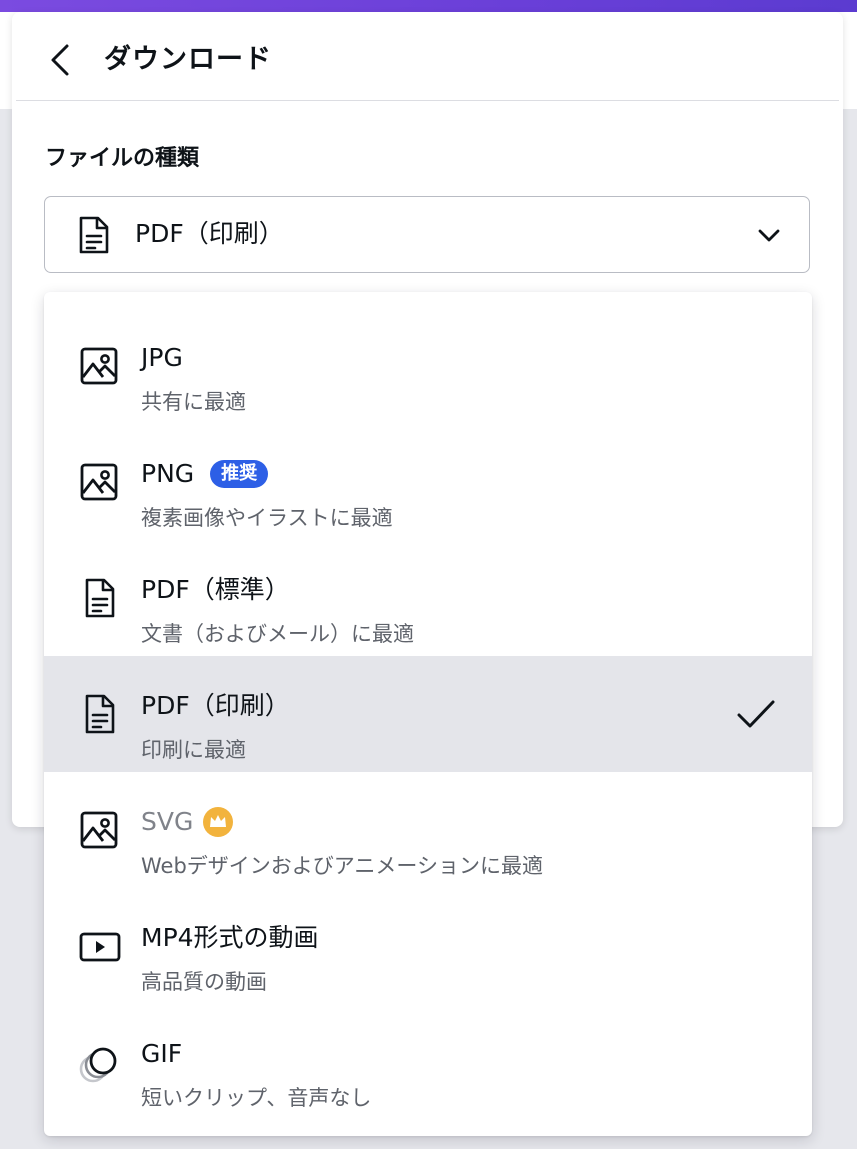 Image resolution: width=857 pixels, height=1149 pixels. Describe the element at coordinates (218, 822) in the screenshot. I see `crown-icon` at that location.